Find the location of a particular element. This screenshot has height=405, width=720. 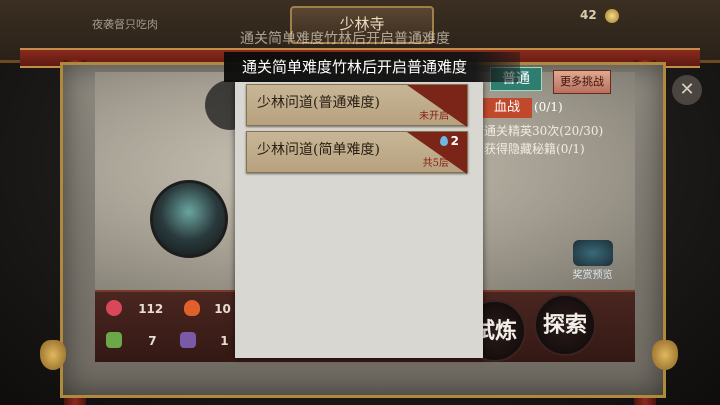

task-2-label: 通关精英30次 is located at coordinates (522, 131).